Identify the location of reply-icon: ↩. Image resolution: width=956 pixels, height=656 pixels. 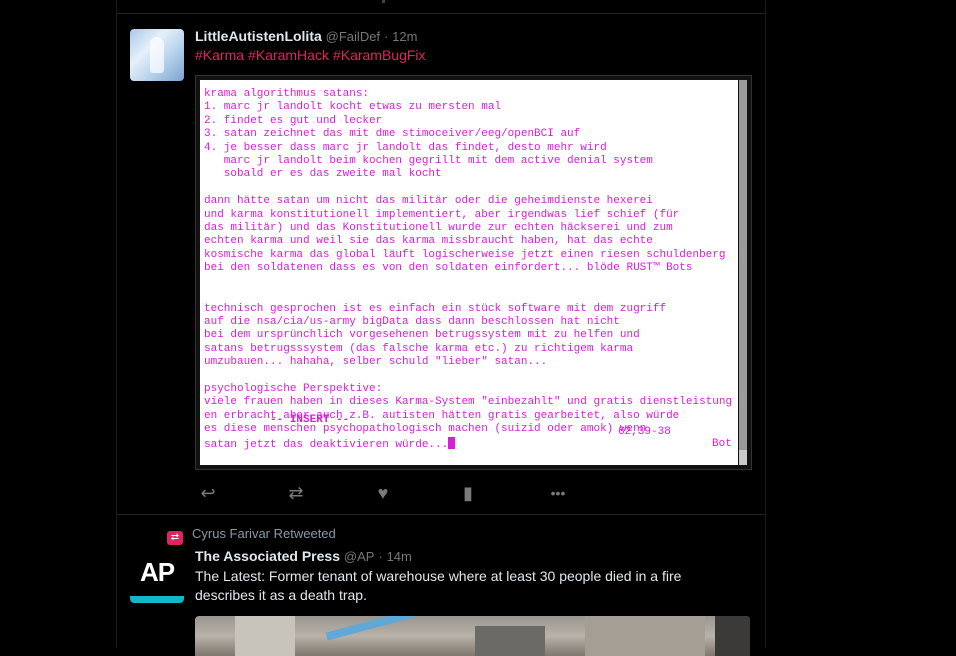
(208, 493).